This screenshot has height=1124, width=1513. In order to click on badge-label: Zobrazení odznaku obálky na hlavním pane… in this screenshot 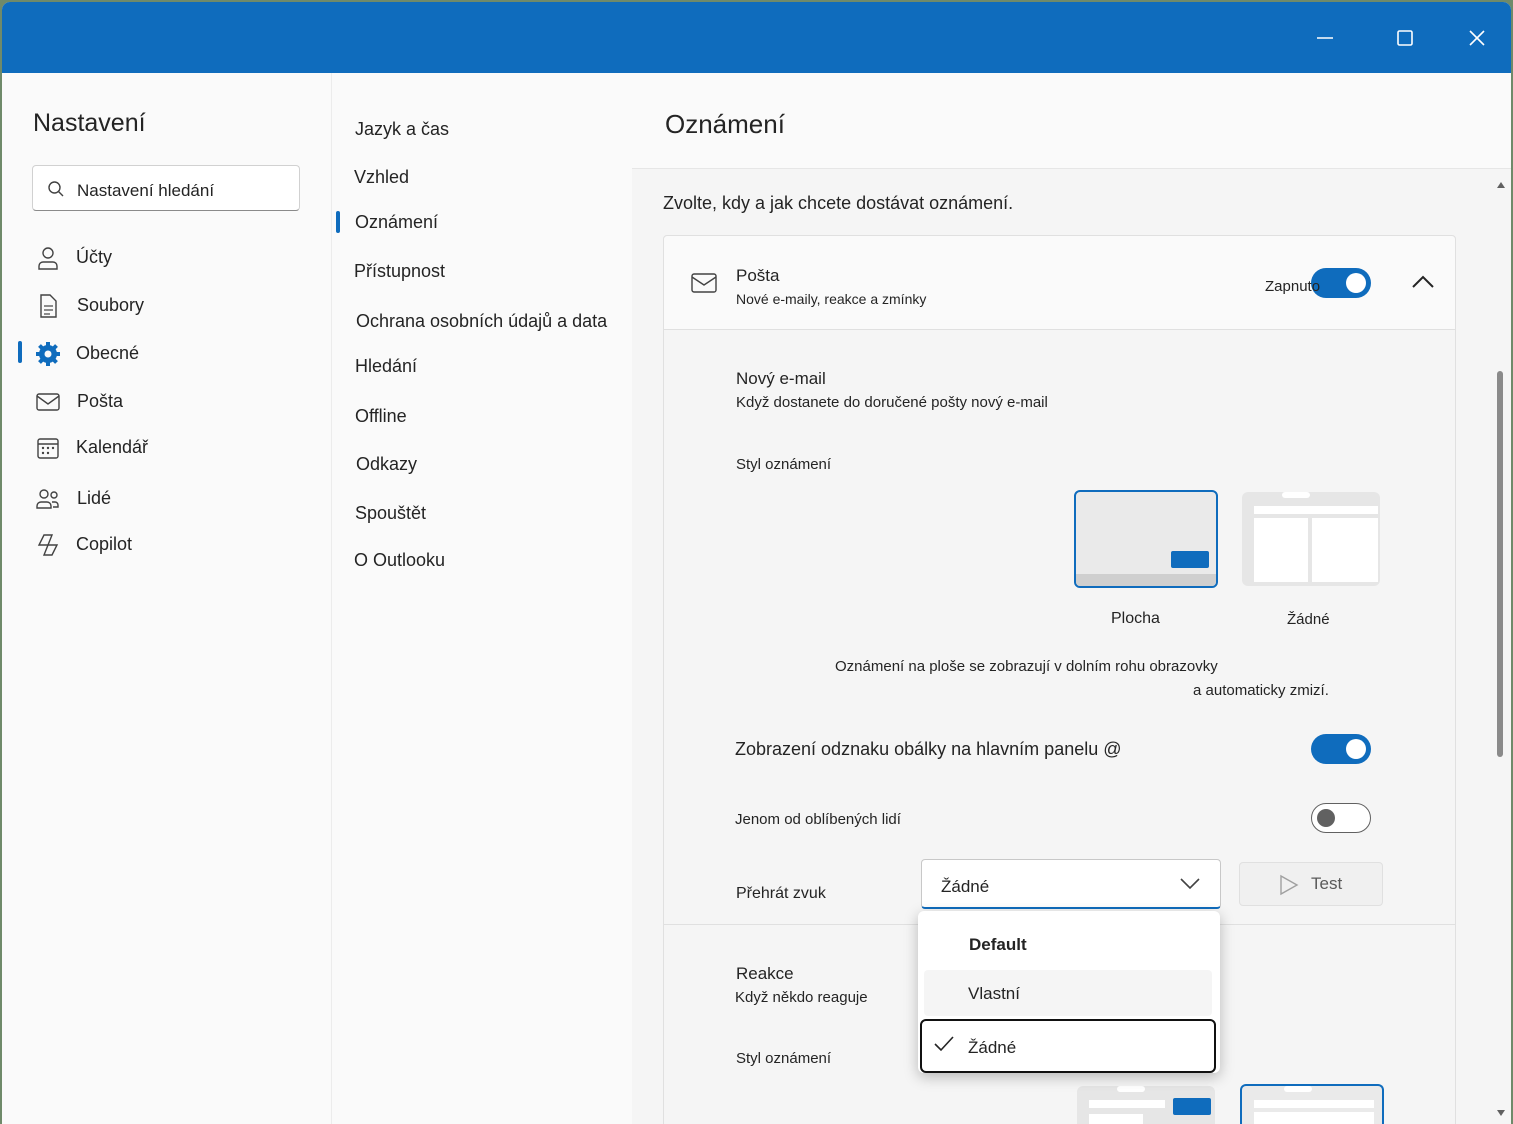, I will do `click(928, 749)`.